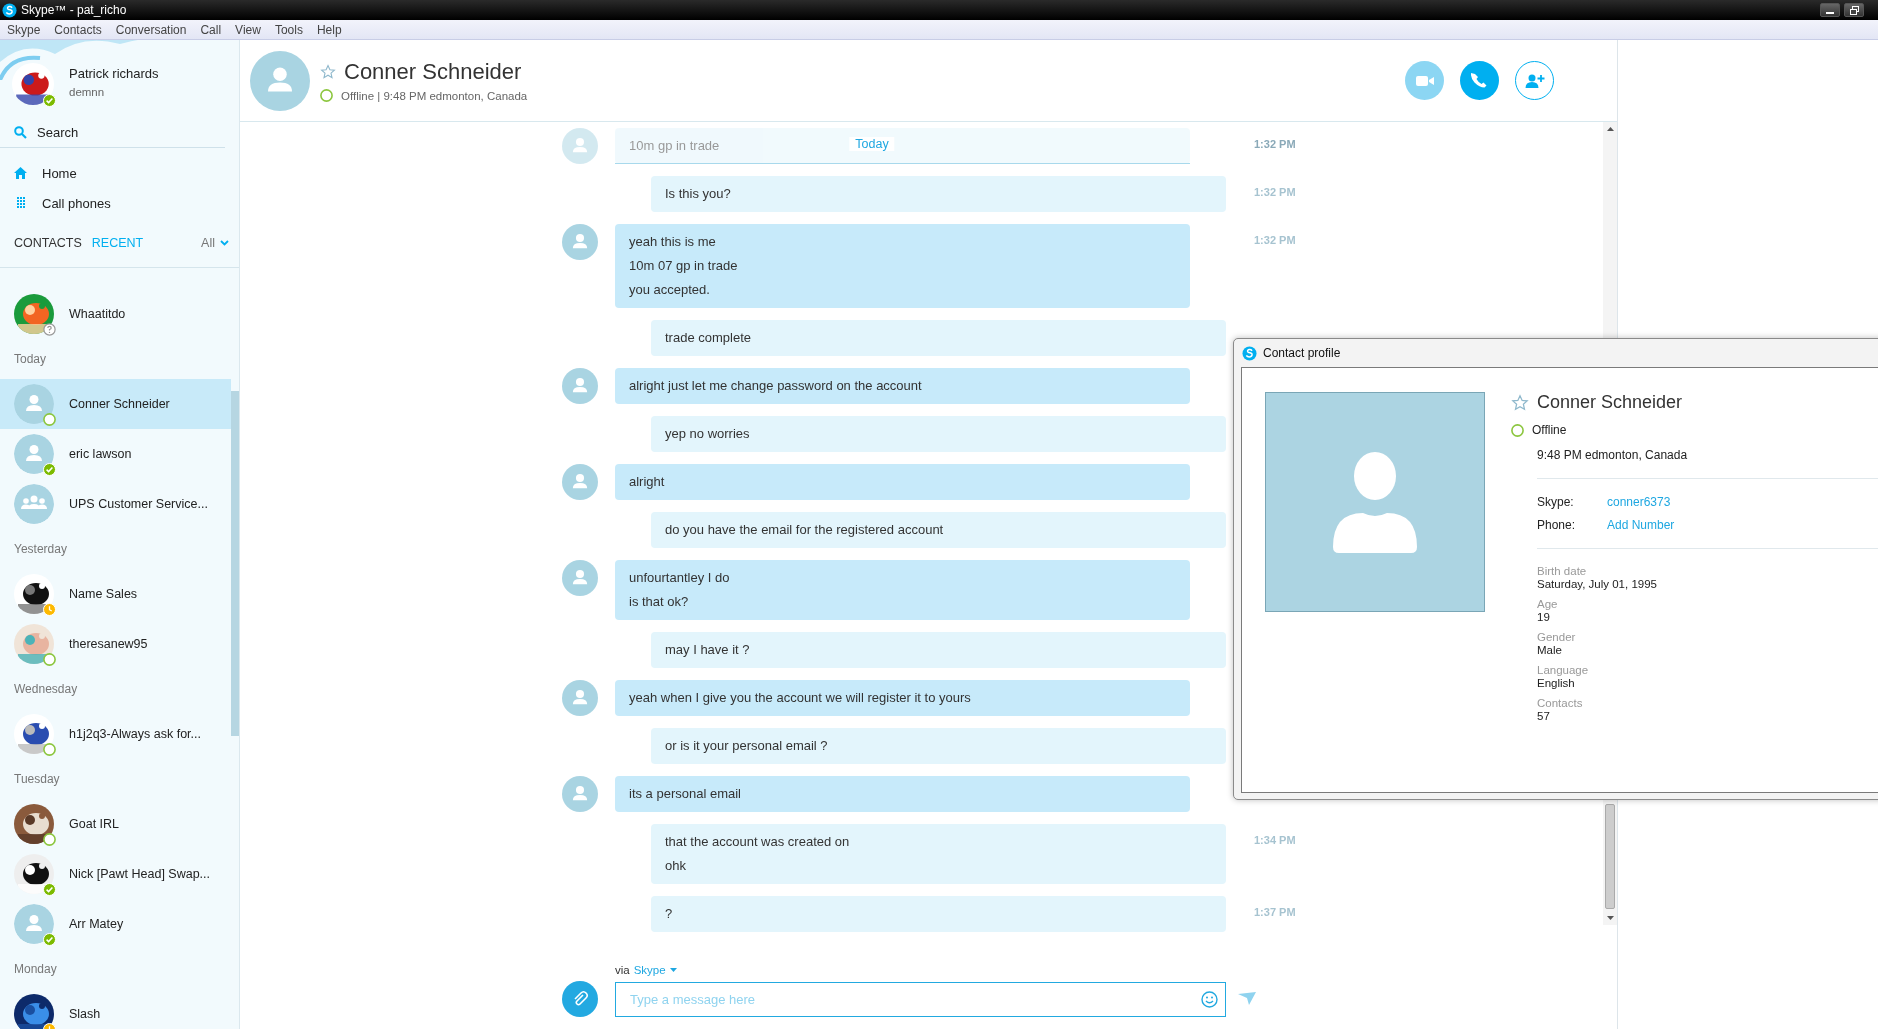  What do you see at coordinates (1247, 999) in the screenshot?
I see `send-icon` at bounding box center [1247, 999].